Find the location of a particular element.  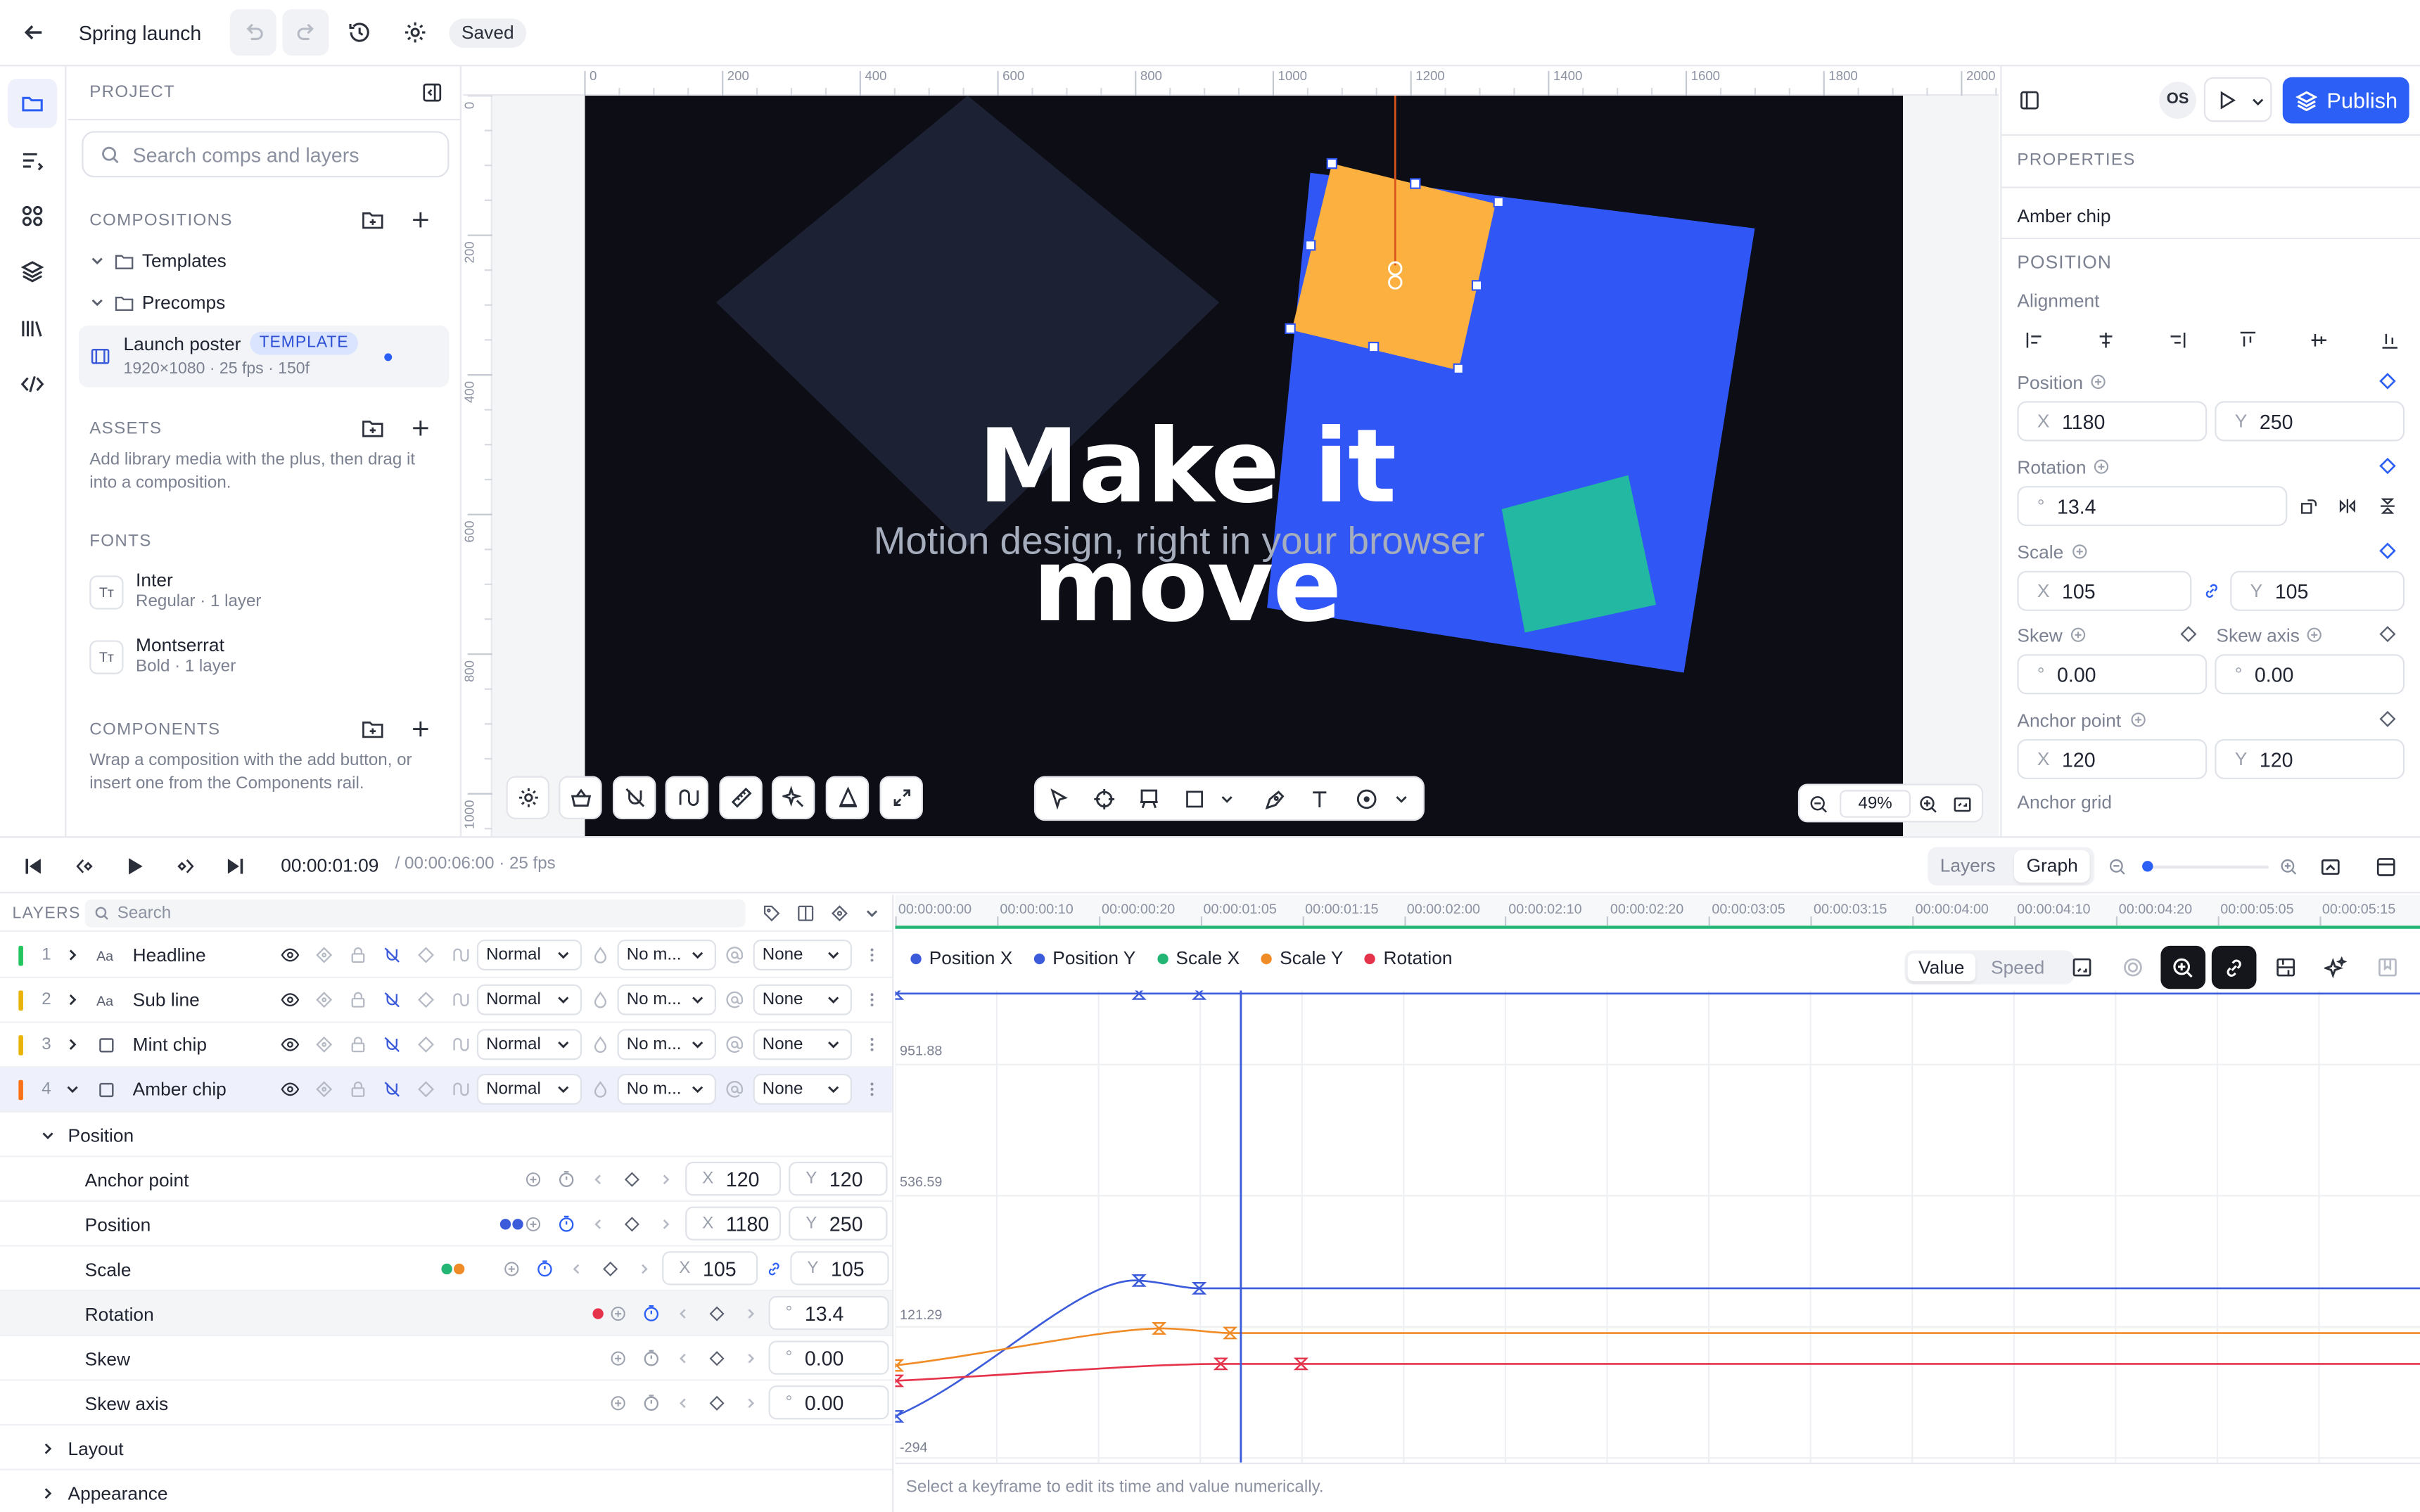

zoom-in-icon is located at coordinates (1928, 805).